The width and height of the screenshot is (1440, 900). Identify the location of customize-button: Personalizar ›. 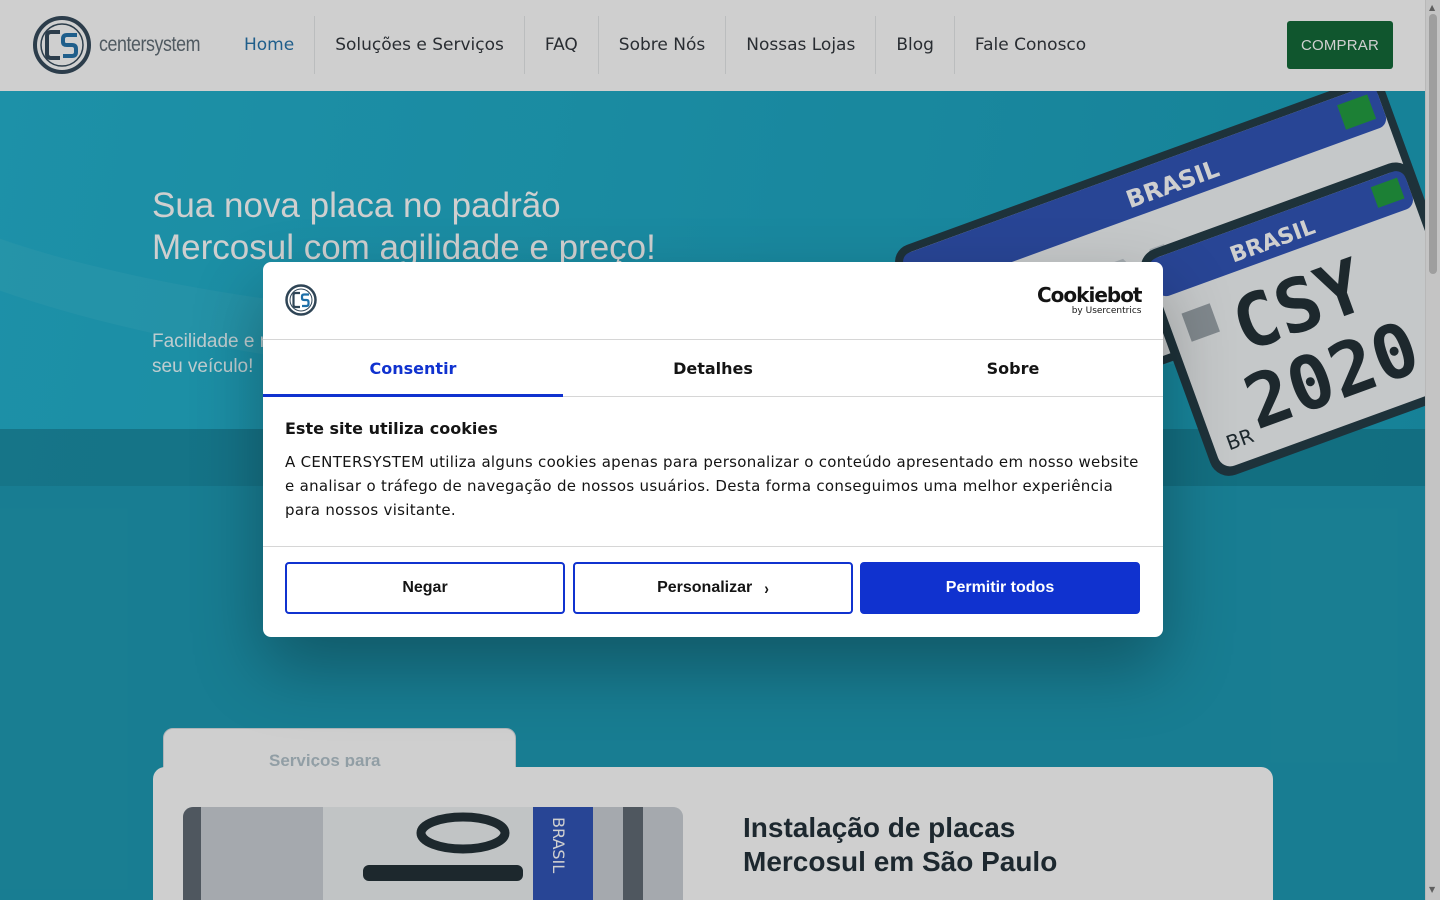
(713, 588).